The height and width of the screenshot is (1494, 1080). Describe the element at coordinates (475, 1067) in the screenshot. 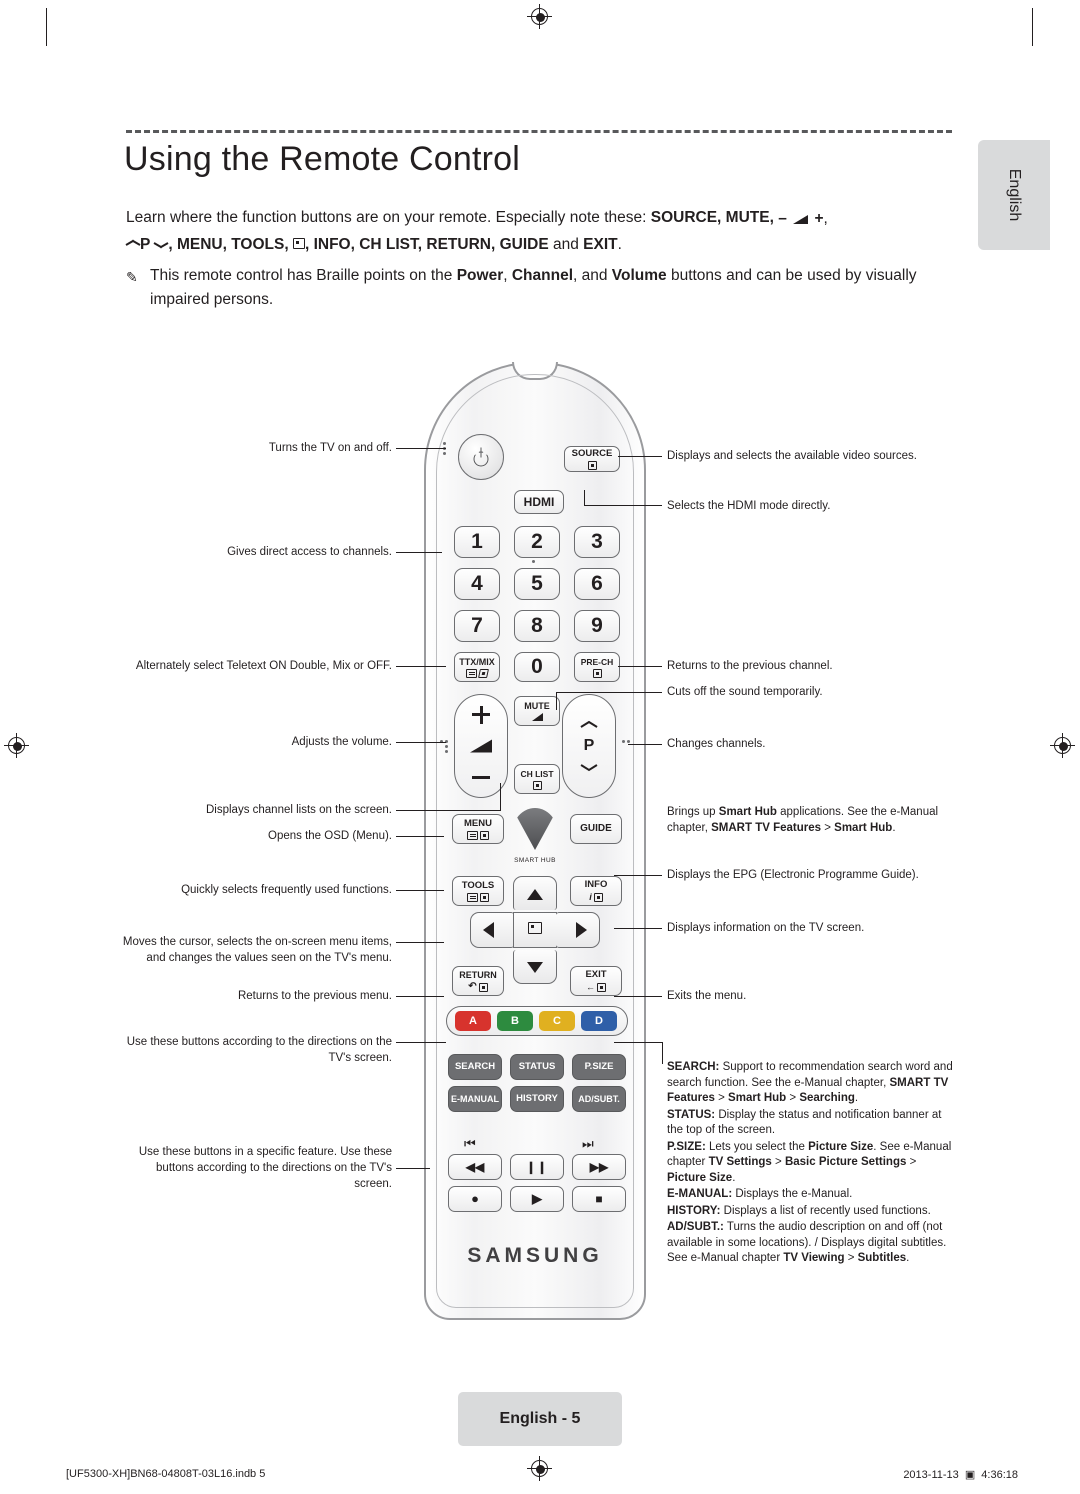

I see `search-button: SEARCH` at that location.